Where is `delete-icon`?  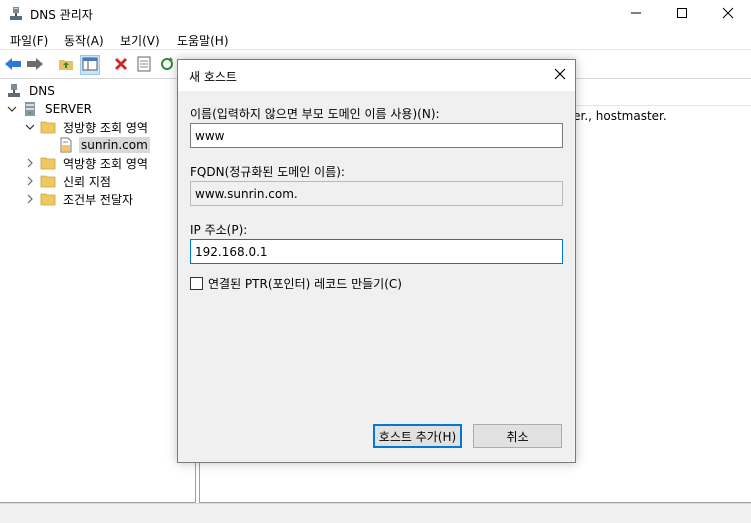 delete-icon is located at coordinates (121, 65).